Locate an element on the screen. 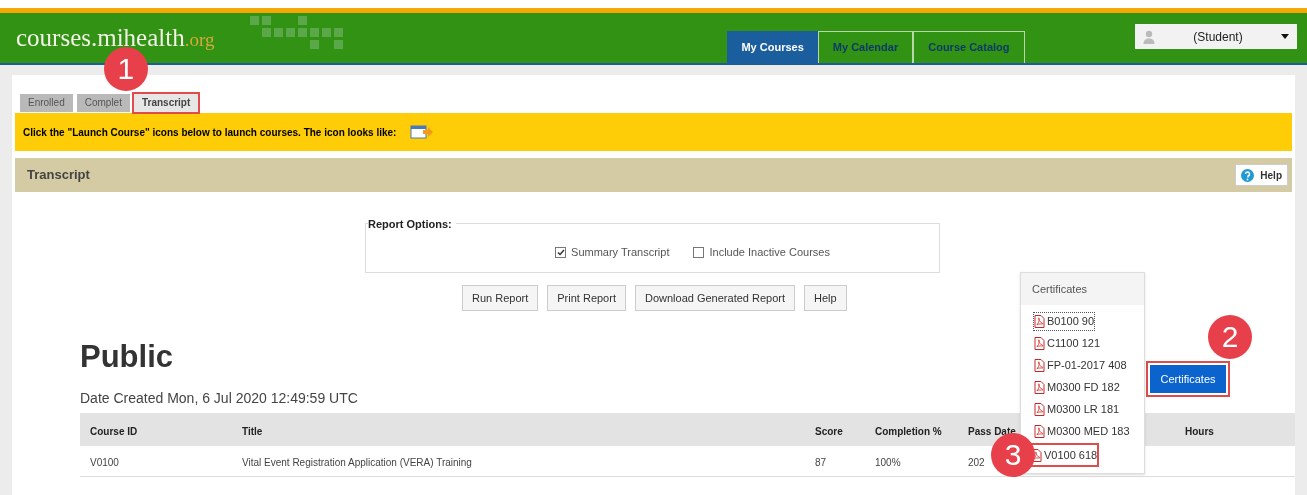 The height and width of the screenshot is (495, 1307). popup-title: Certificates is located at coordinates (1082, 289).